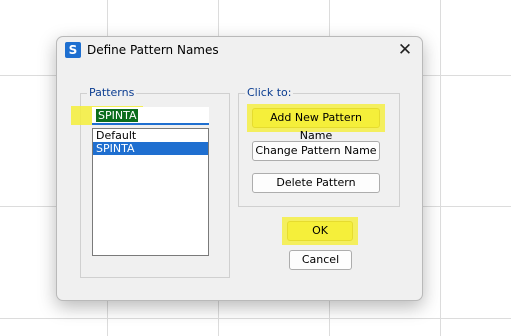 The height and width of the screenshot is (336, 511). I want to click on app-logo-icon: S, so click(73, 50).